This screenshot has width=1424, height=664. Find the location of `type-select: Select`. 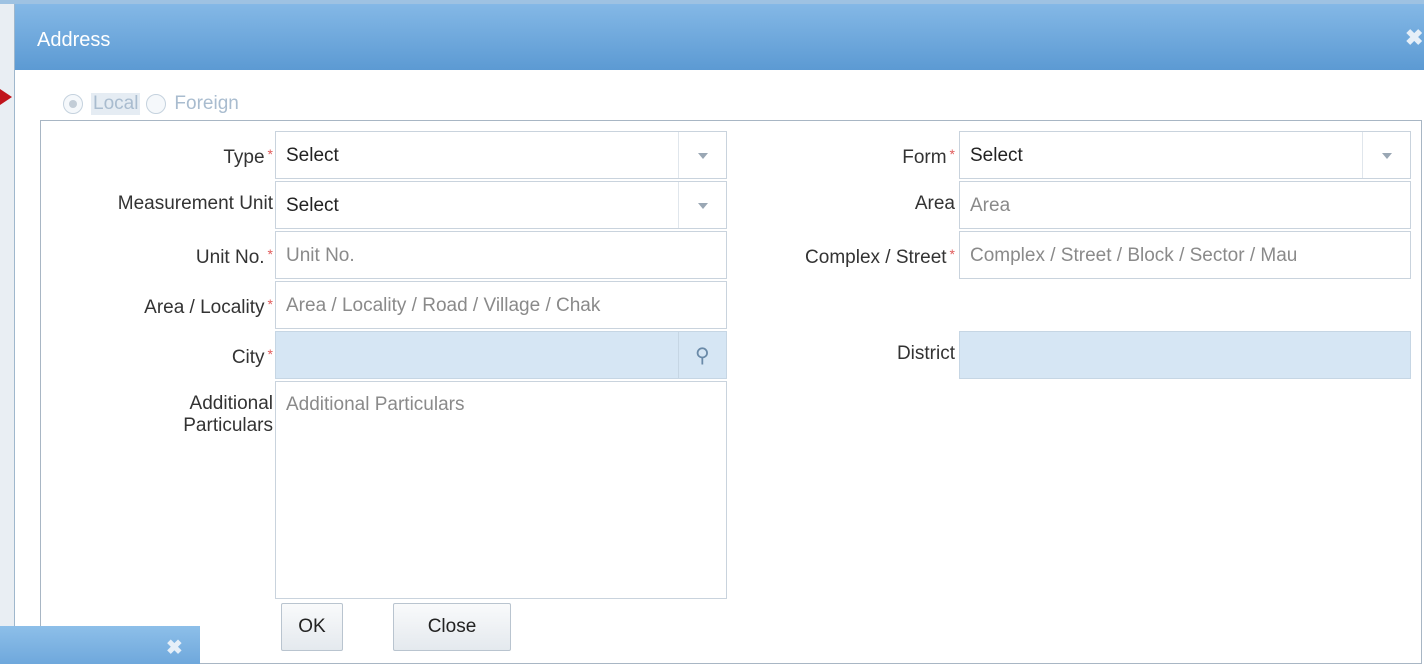

type-select: Select is located at coordinates (501, 155).